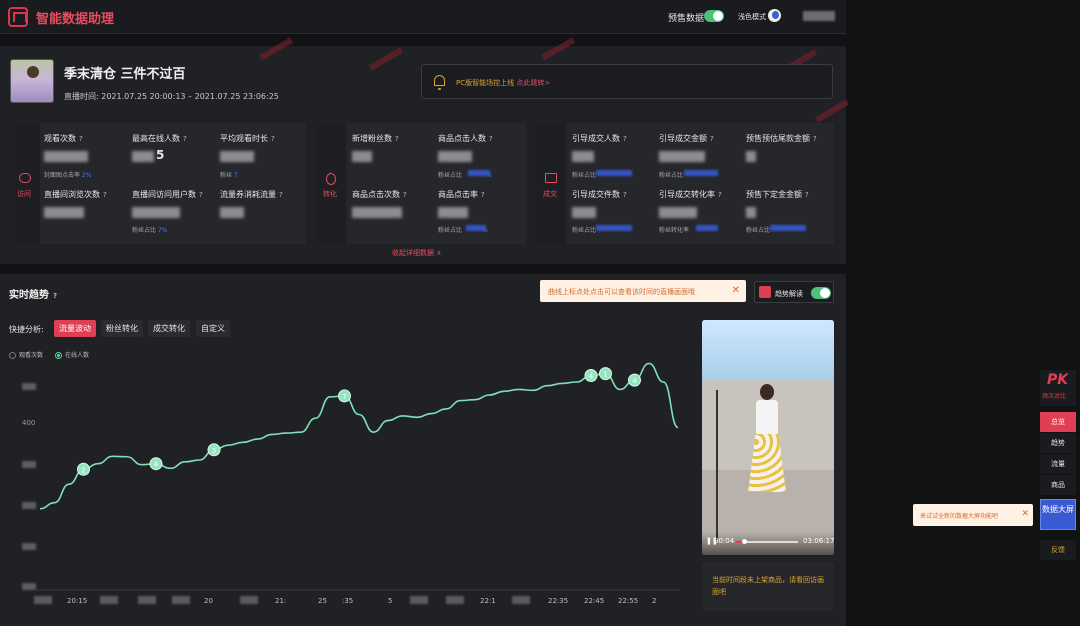 This screenshot has width=1080, height=626. I want to click on quick-analysis-label: 快捷分析:, so click(26, 329).